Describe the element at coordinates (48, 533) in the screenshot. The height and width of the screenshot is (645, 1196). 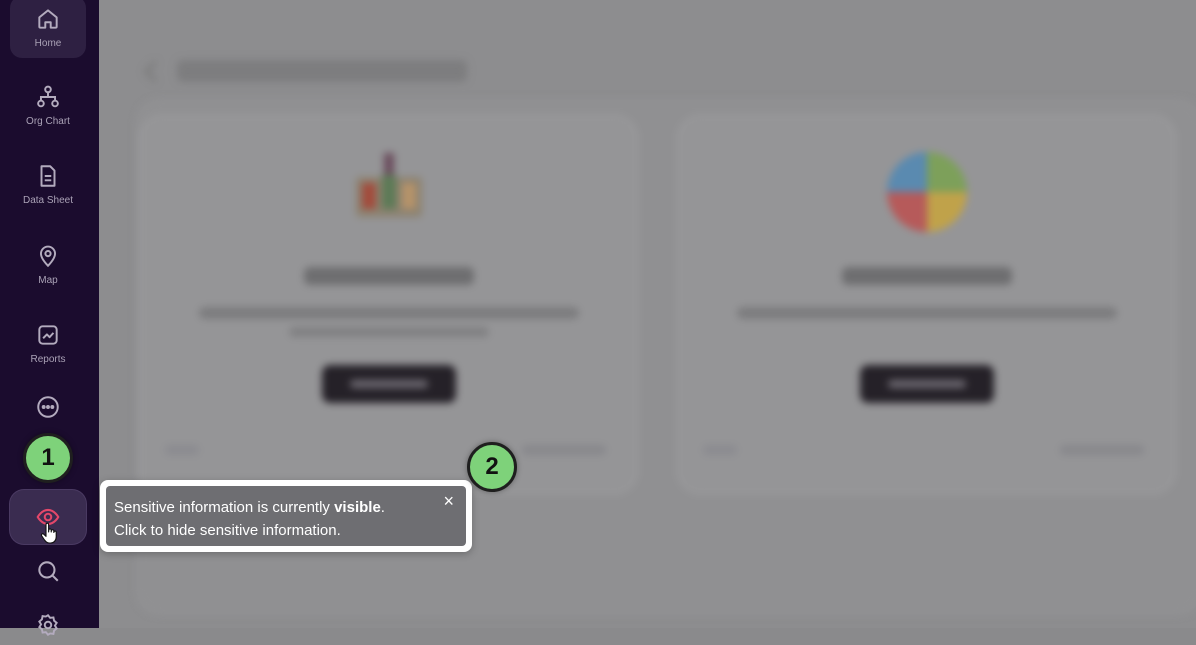
I see `hand-cursor-icon` at that location.